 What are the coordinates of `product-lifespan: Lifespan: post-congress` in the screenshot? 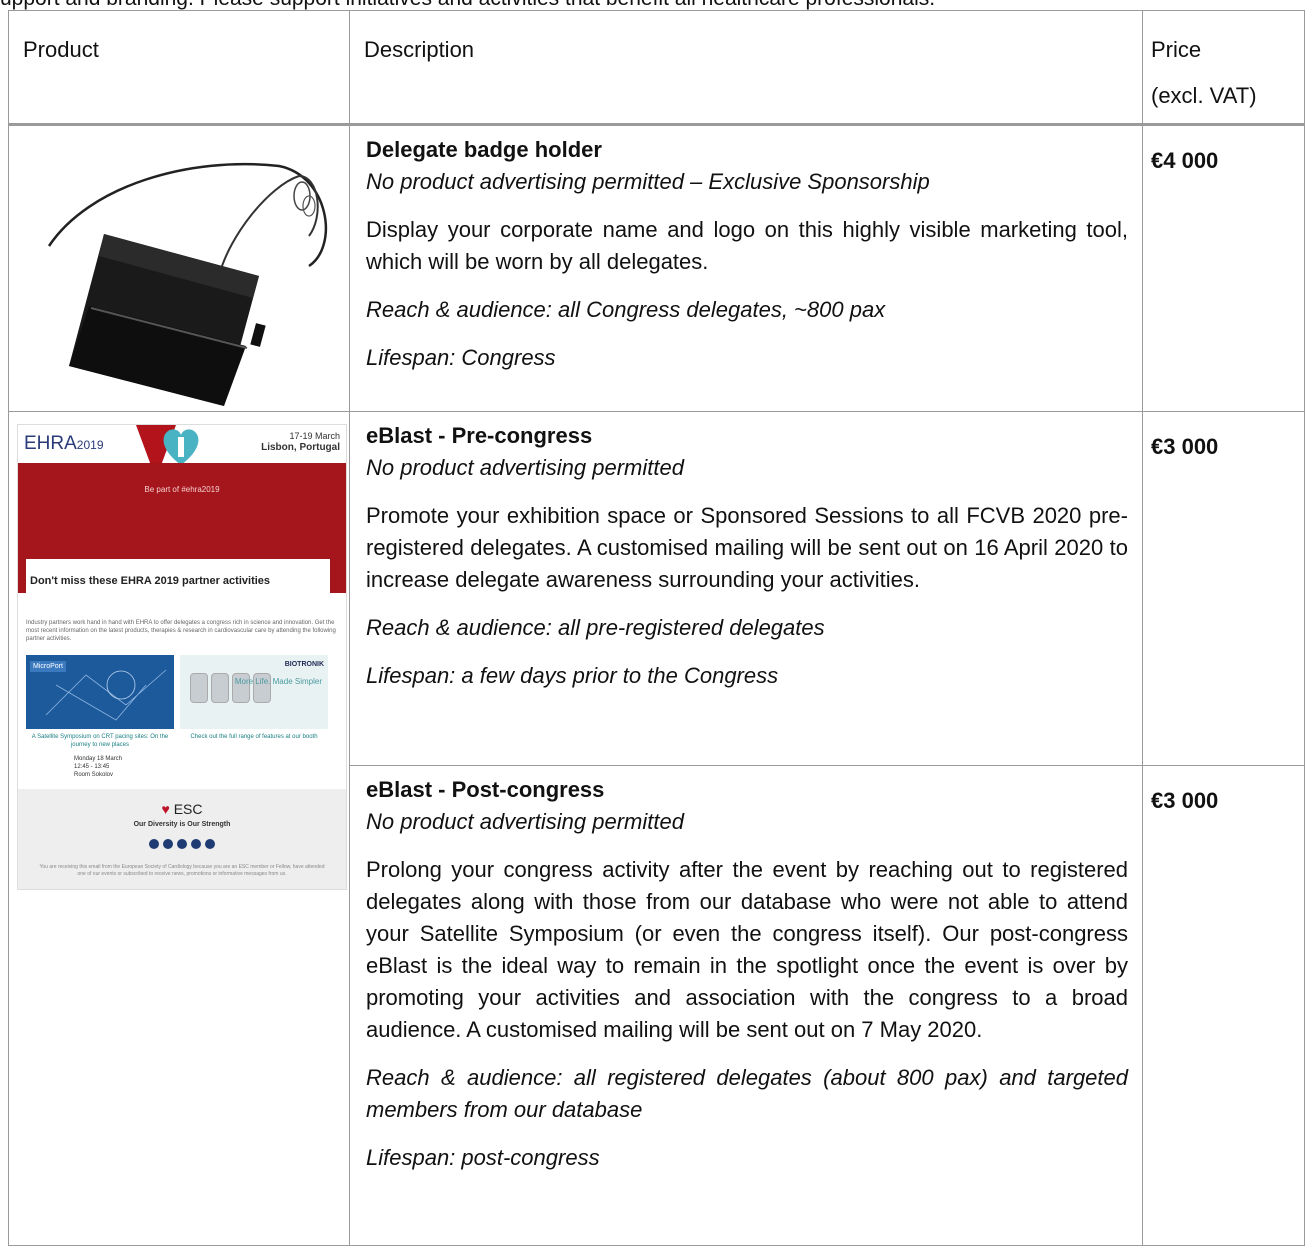 It's located at (483, 1157).